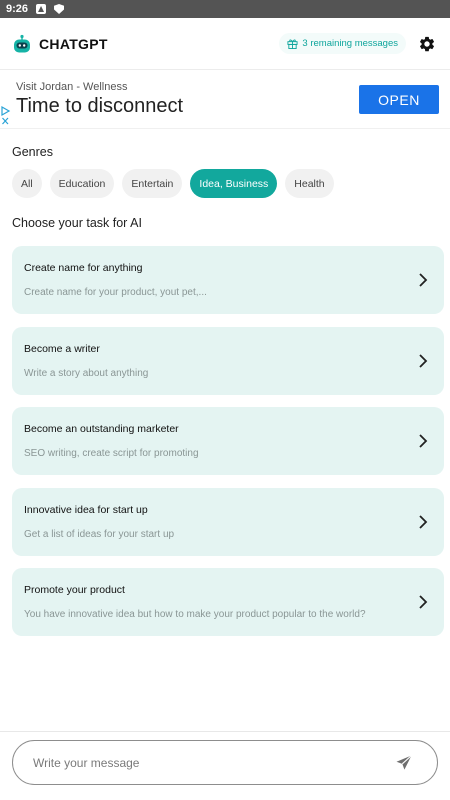 The width and height of the screenshot is (450, 800). What do you see at coordinates (62, 348) in the screenshot?
I see `task-card-title: Become a writer` at bounding box center [62, 348].